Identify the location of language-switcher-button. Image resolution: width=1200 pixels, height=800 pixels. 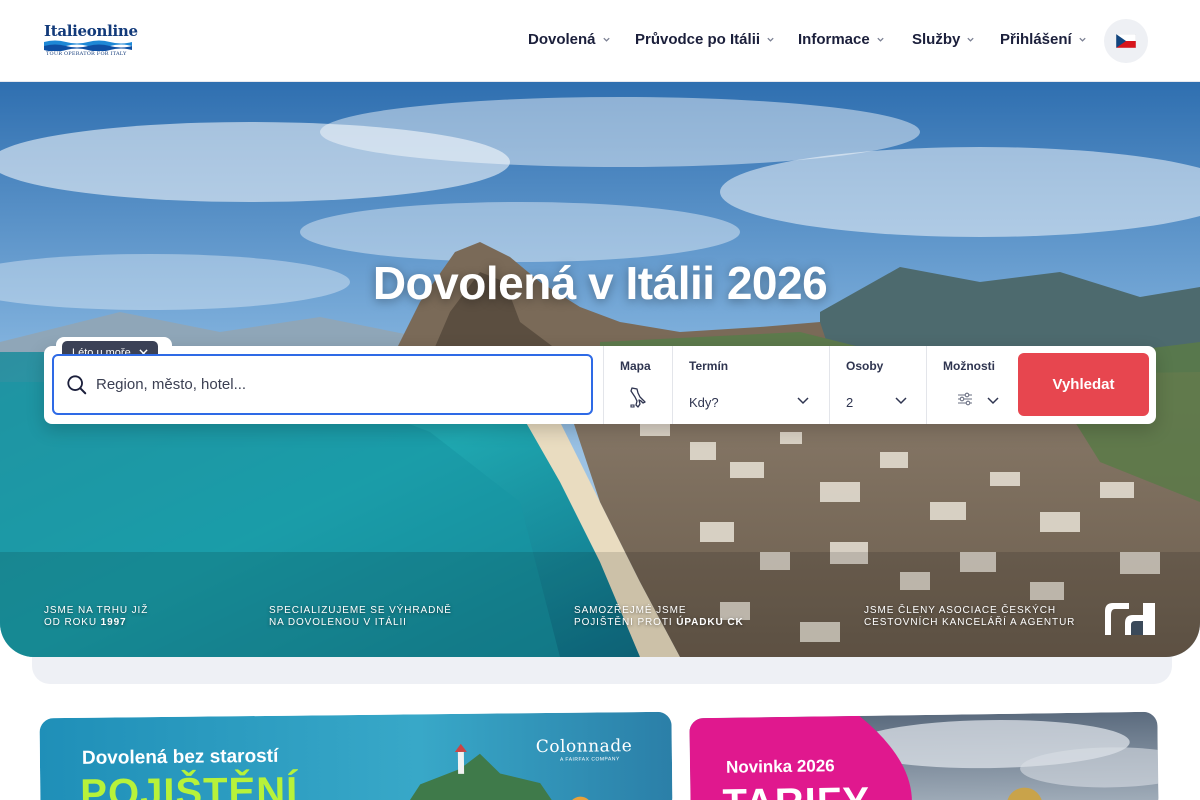
(1126, 41).